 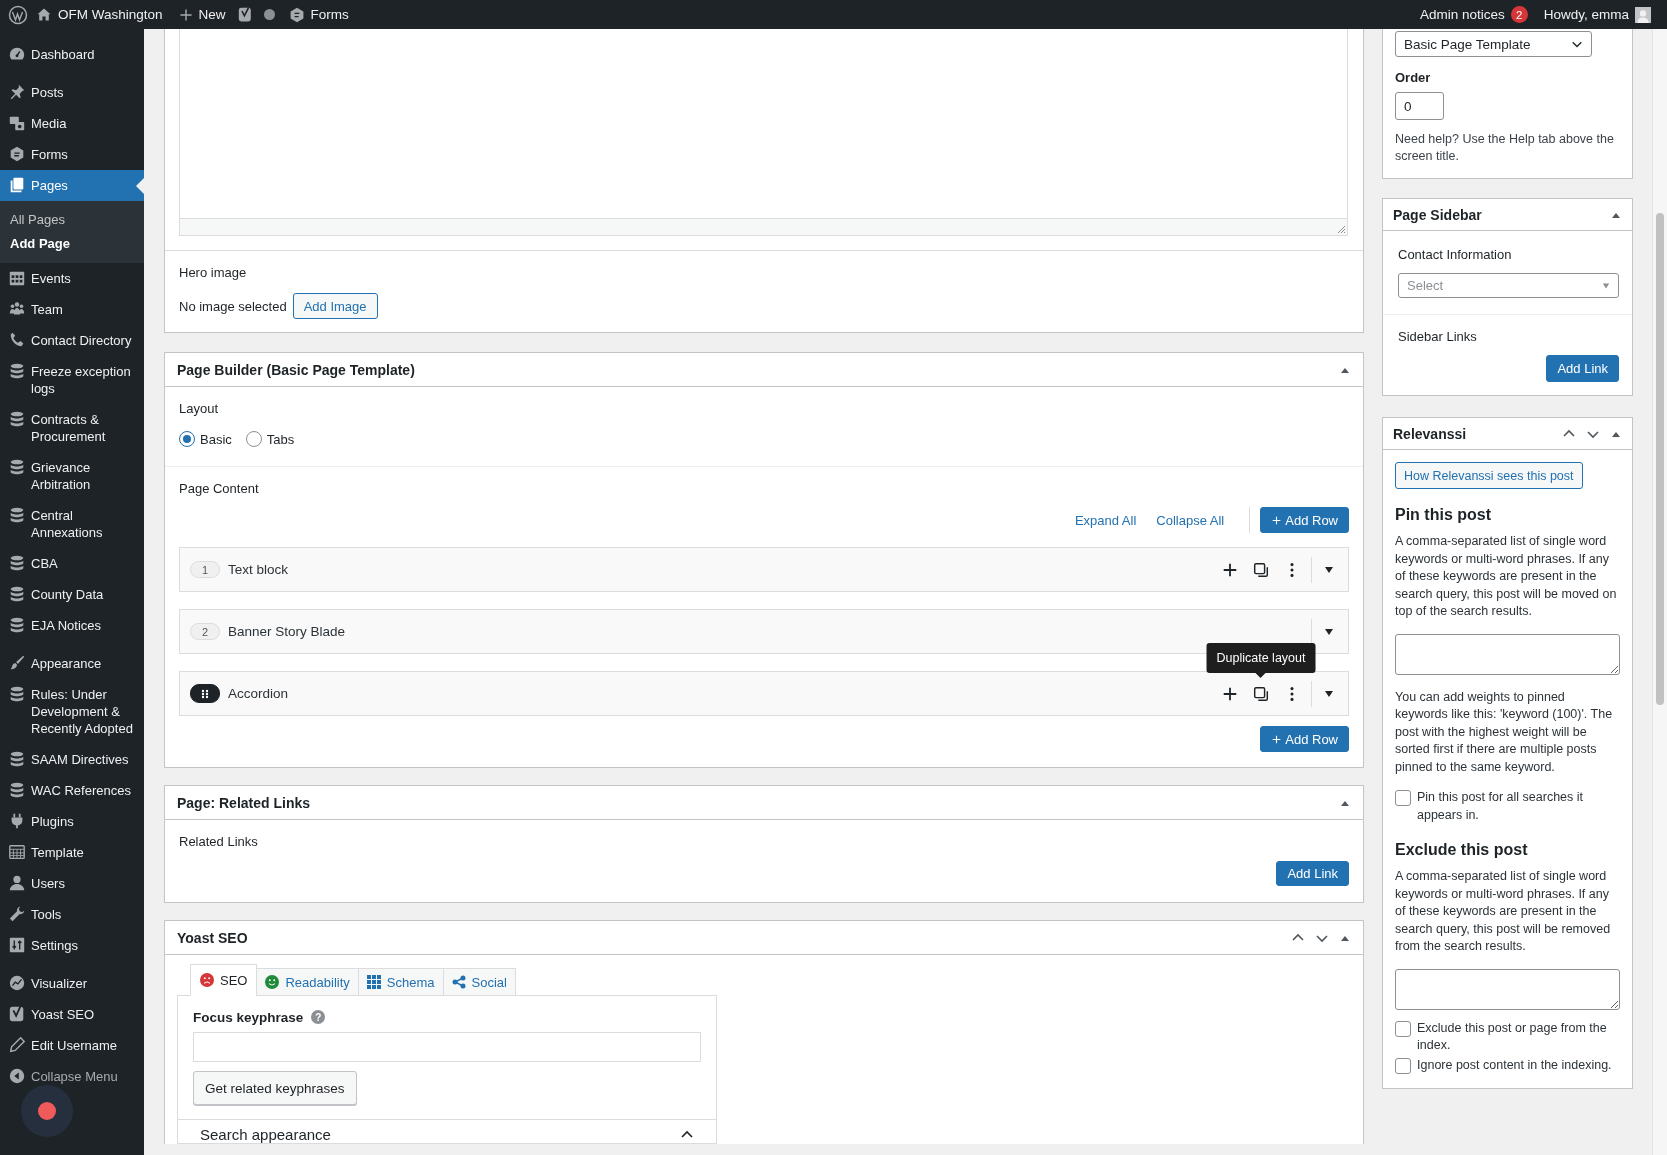 I want to click on media-icon, so click(x=17, y=123).